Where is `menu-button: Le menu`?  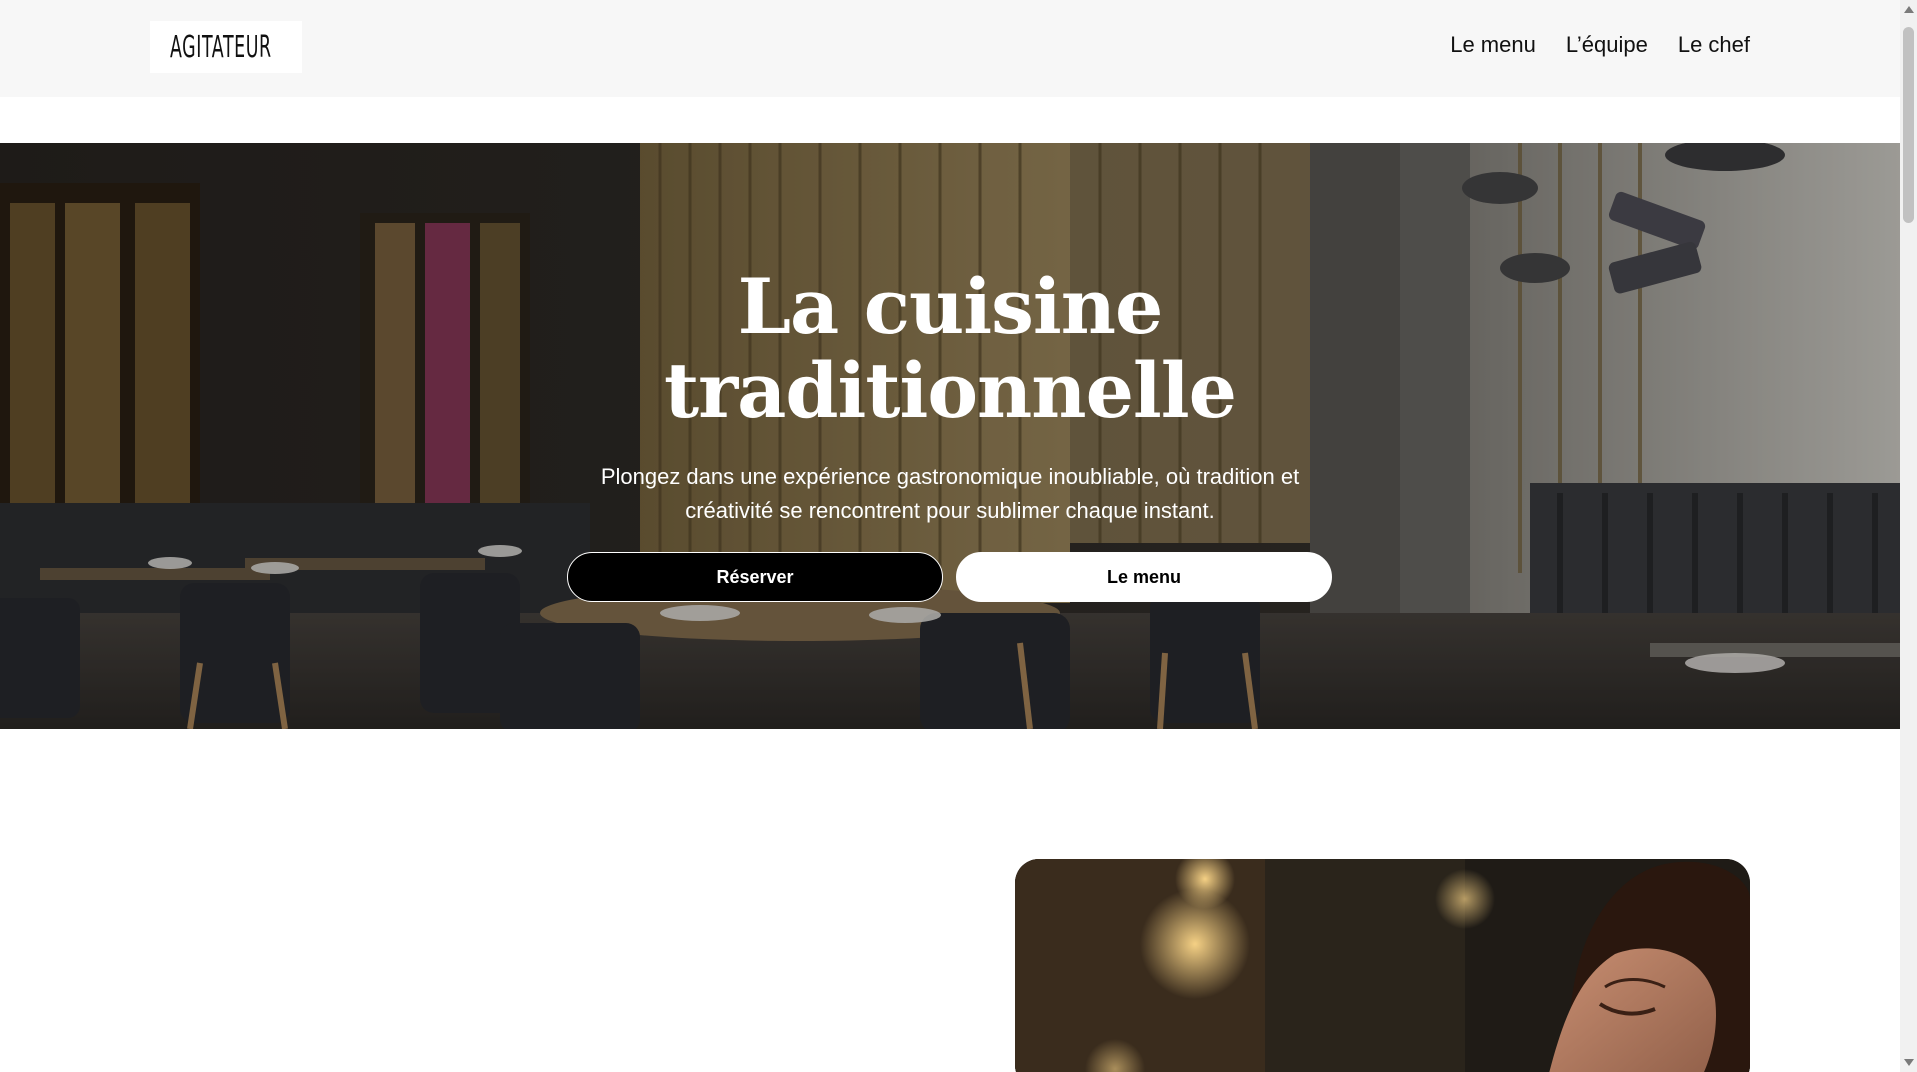
menu-button: Le menu is located at coordinates (1144, 577).